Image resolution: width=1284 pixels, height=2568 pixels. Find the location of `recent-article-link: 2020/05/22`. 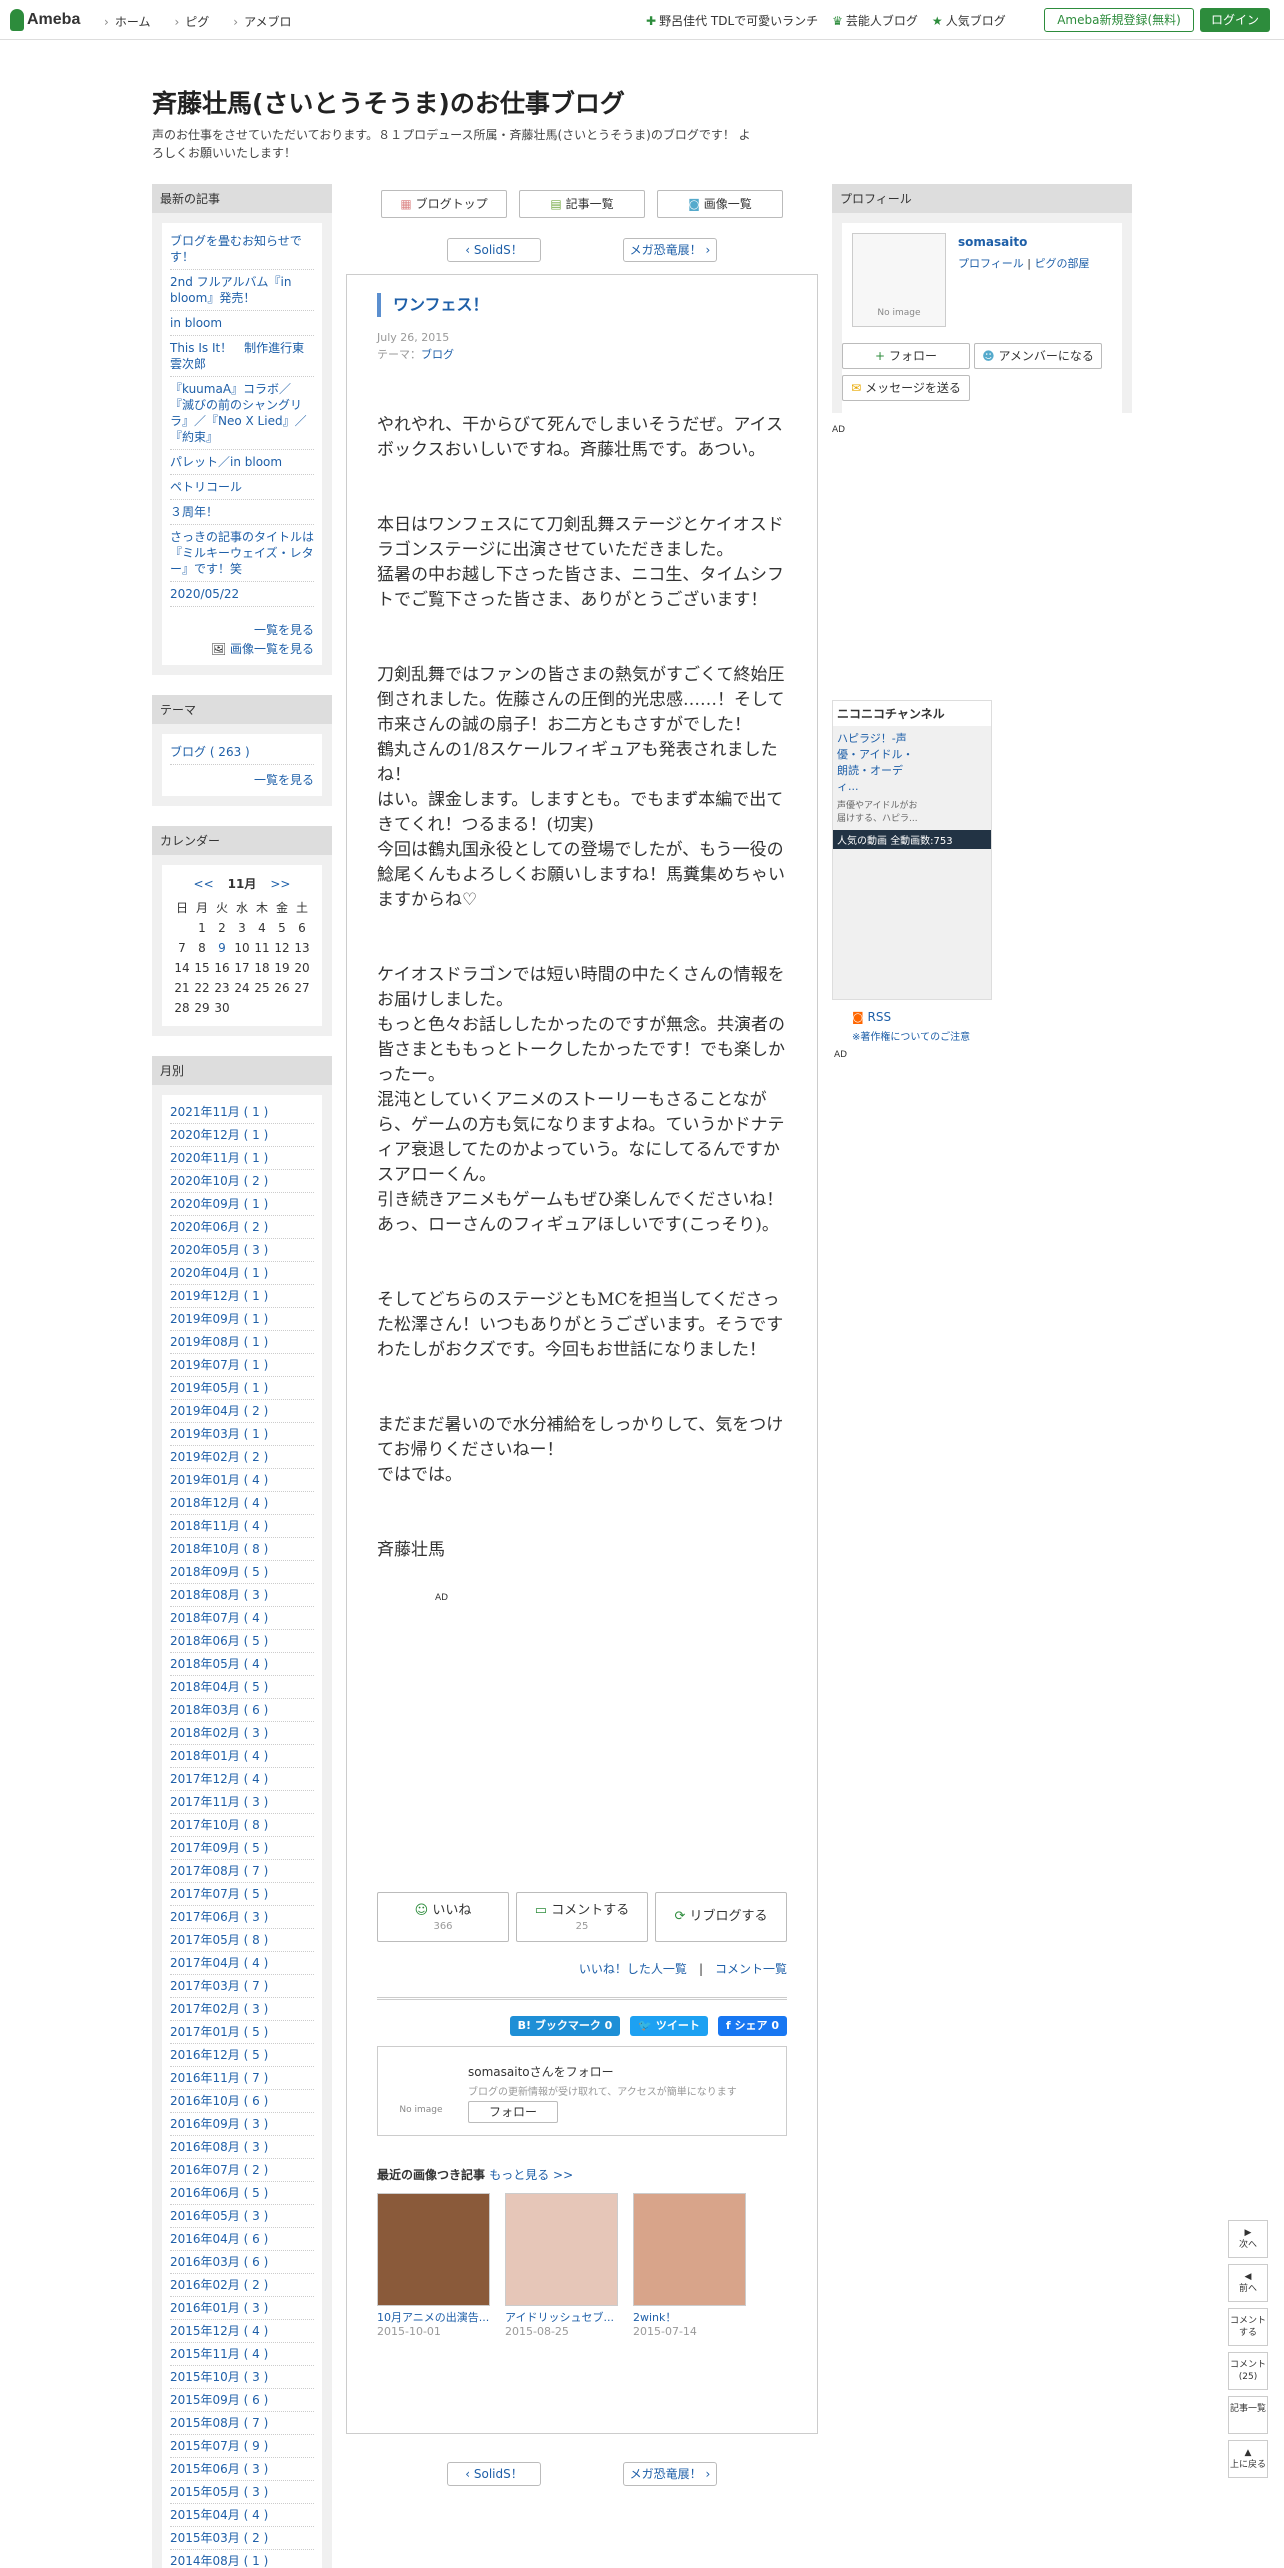

recent-article-link: 2020/05/22 is located at coordinates (204, 594).